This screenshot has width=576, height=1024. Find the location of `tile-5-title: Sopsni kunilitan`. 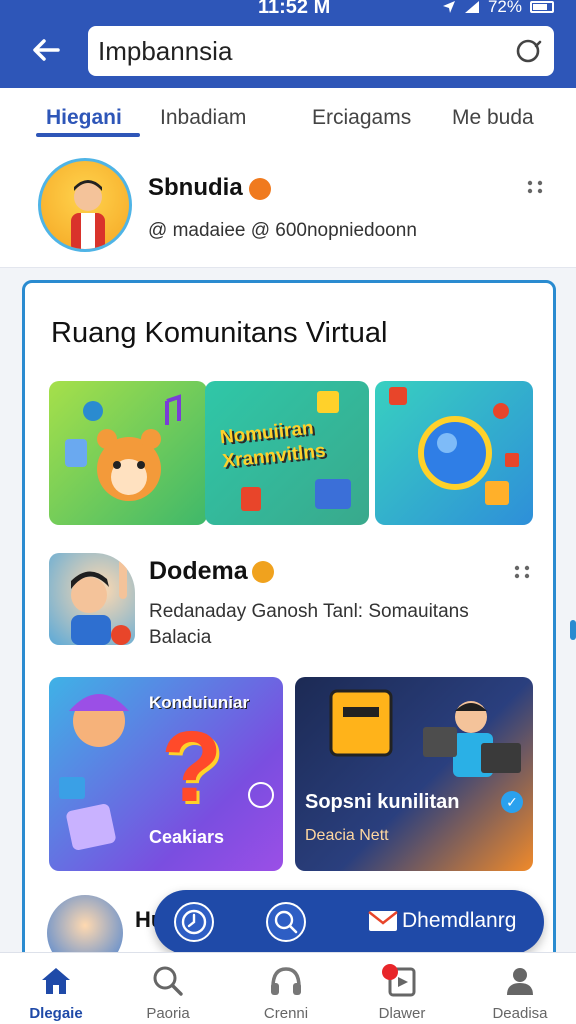

tile-5-title: Sopsni kunilitan is located at coordinates (382, 802).